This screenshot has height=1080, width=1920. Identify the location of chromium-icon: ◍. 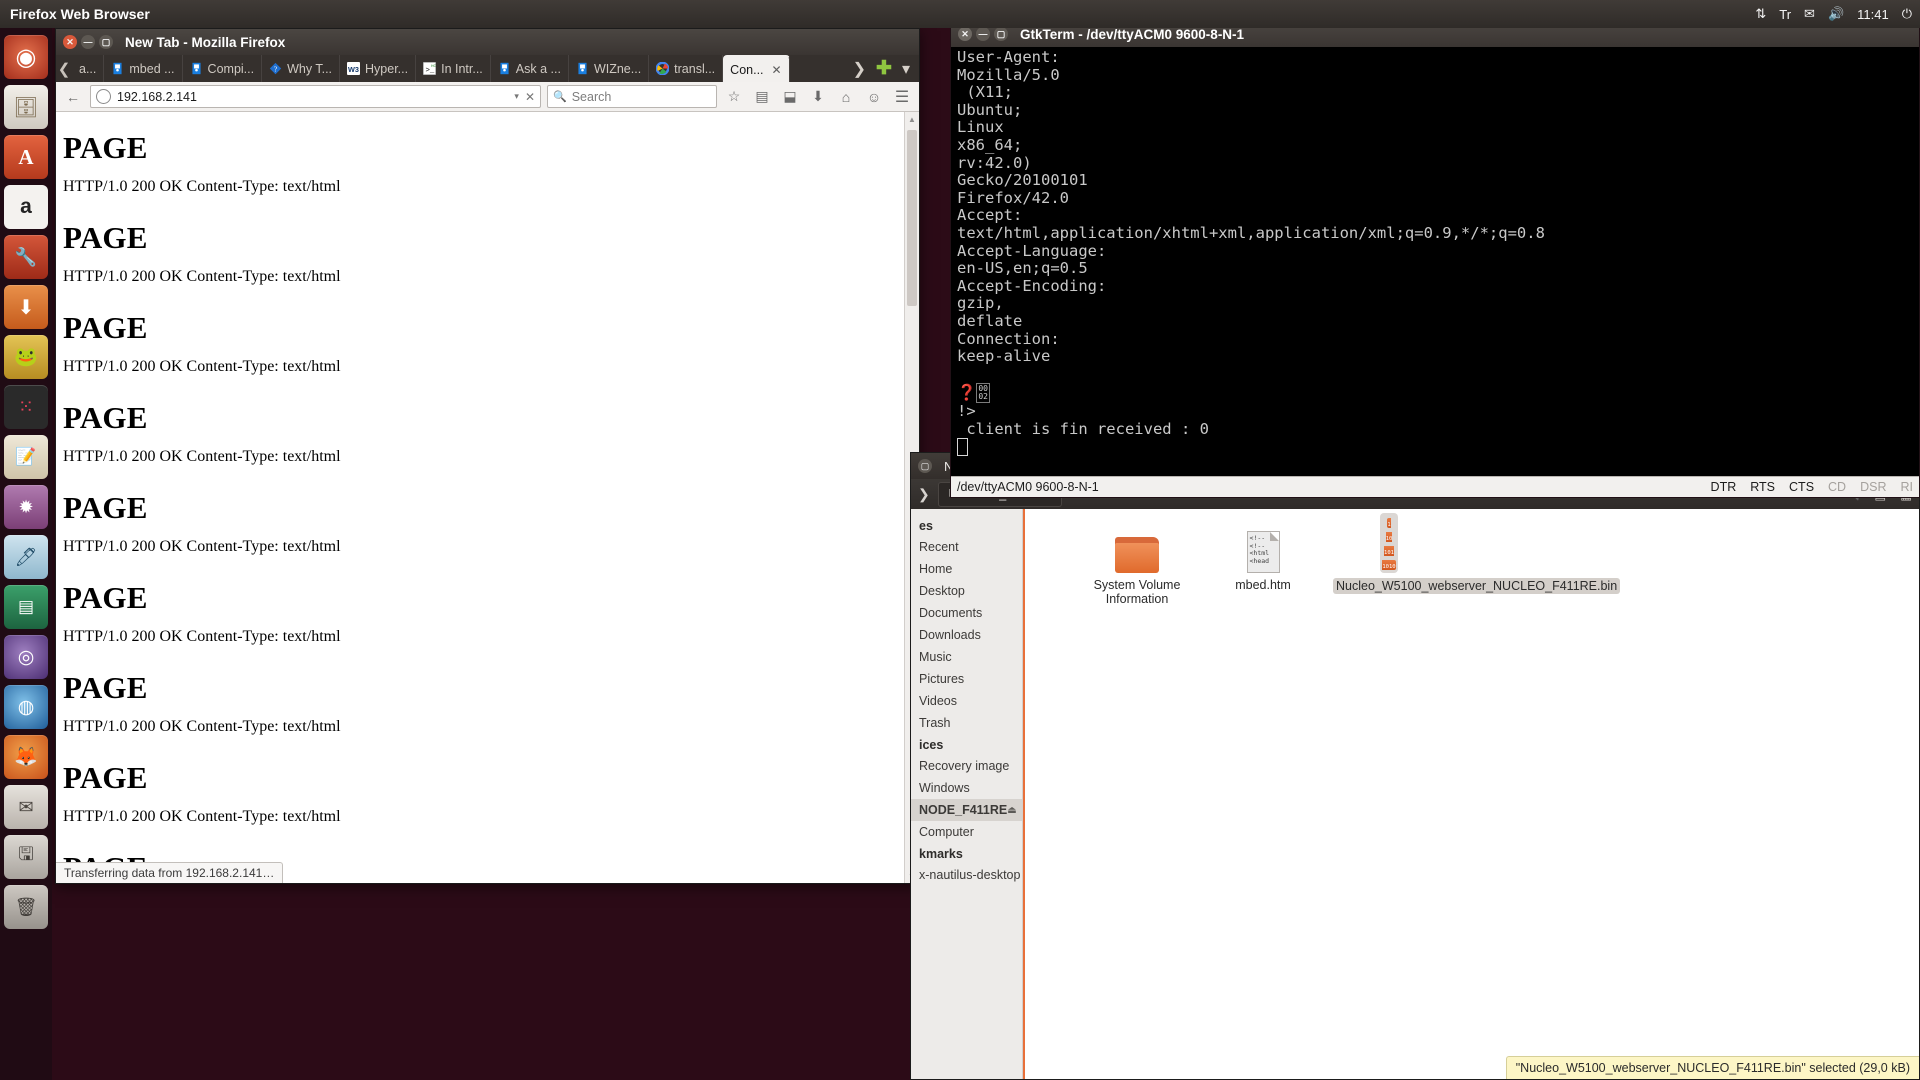
(26, 707).